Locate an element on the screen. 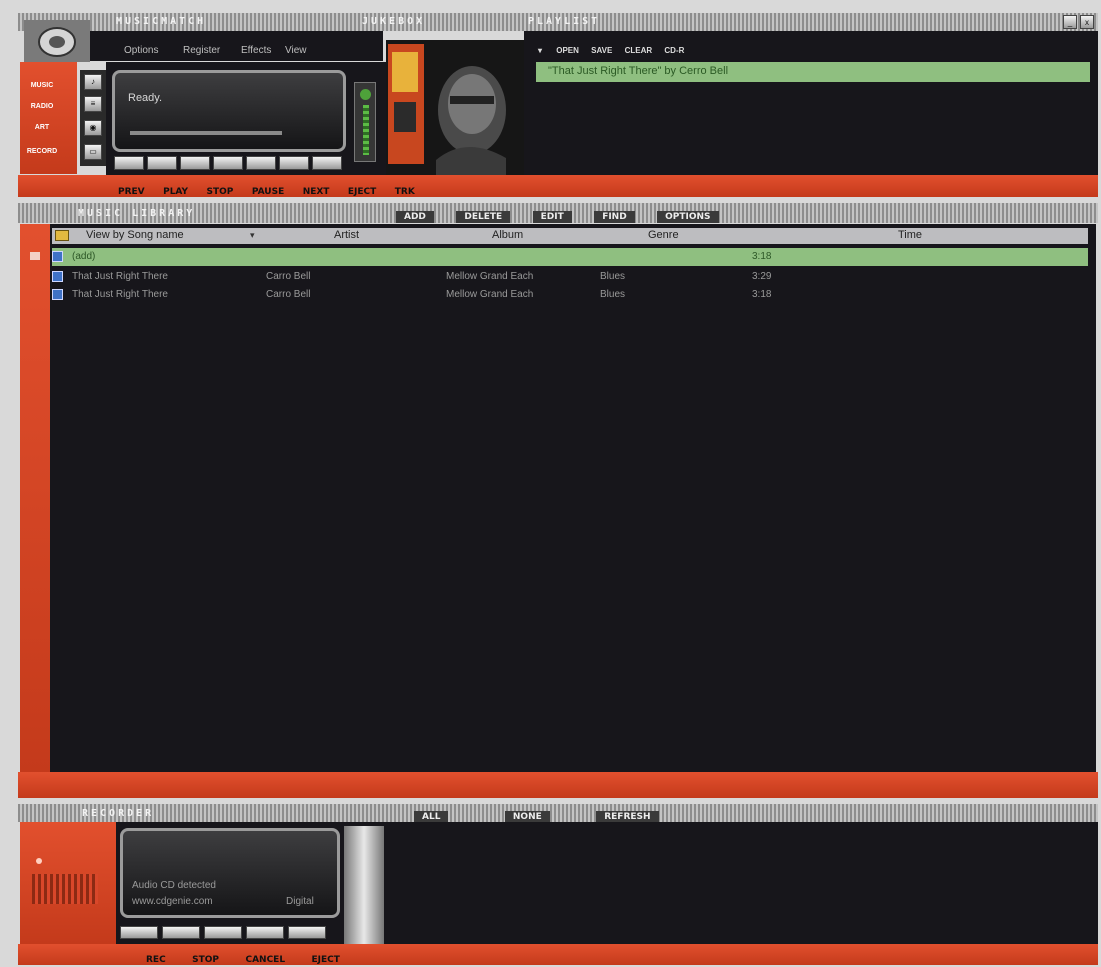 Image resolution: width=1101 pixels, height=967 pixels. header-album: Album is located at coordinates (507, 235).